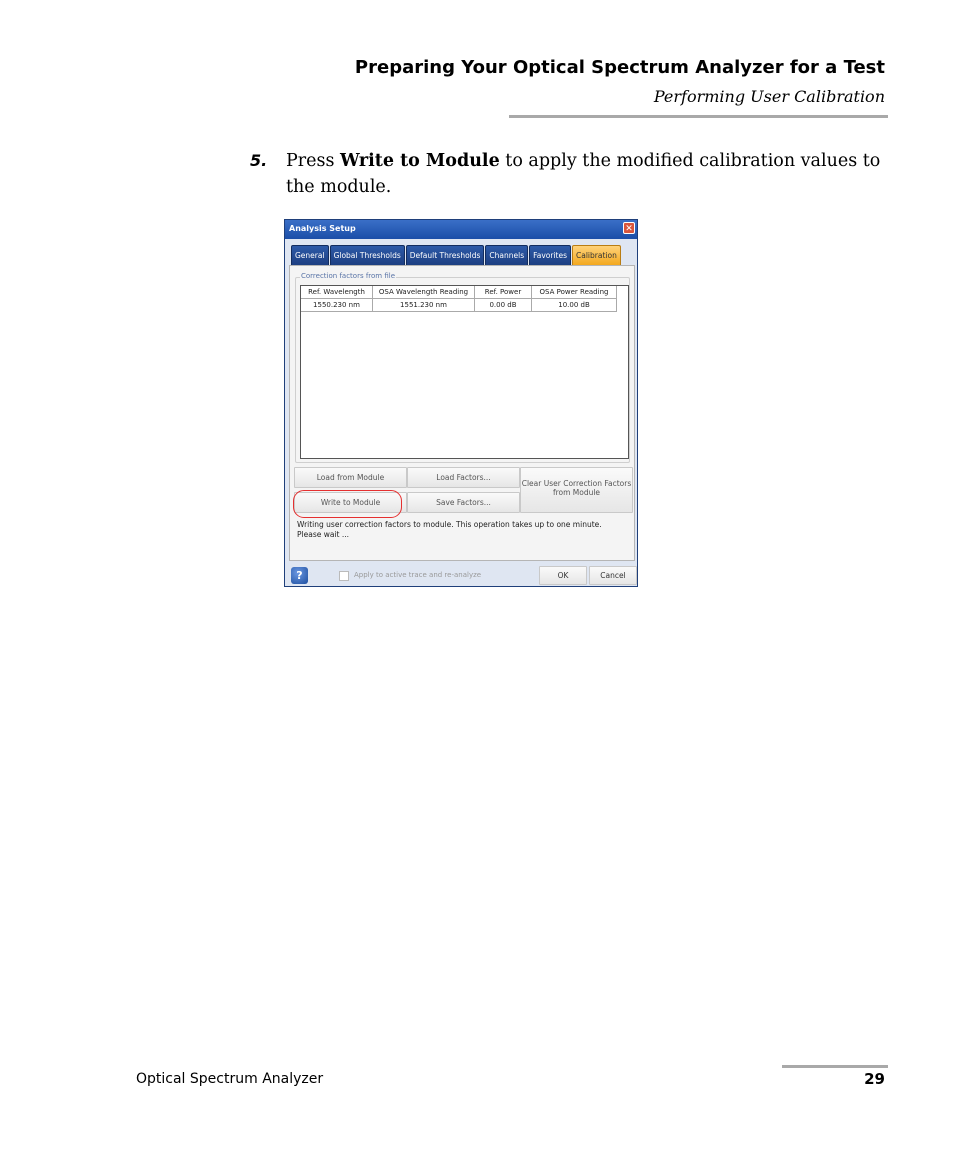 The image size is (954, 1159). Describe the element at coordinates (613, 575) in the screenshot. I see `cancel-button: Cancel` at that location.